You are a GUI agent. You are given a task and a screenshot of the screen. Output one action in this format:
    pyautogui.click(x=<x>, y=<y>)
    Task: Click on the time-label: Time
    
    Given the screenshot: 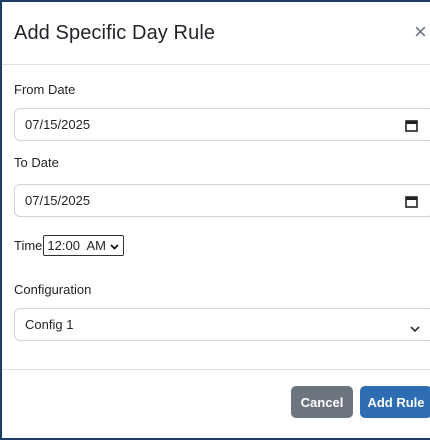 What is the action you would take?
    pyautogui.click(x=28, y=245)
    